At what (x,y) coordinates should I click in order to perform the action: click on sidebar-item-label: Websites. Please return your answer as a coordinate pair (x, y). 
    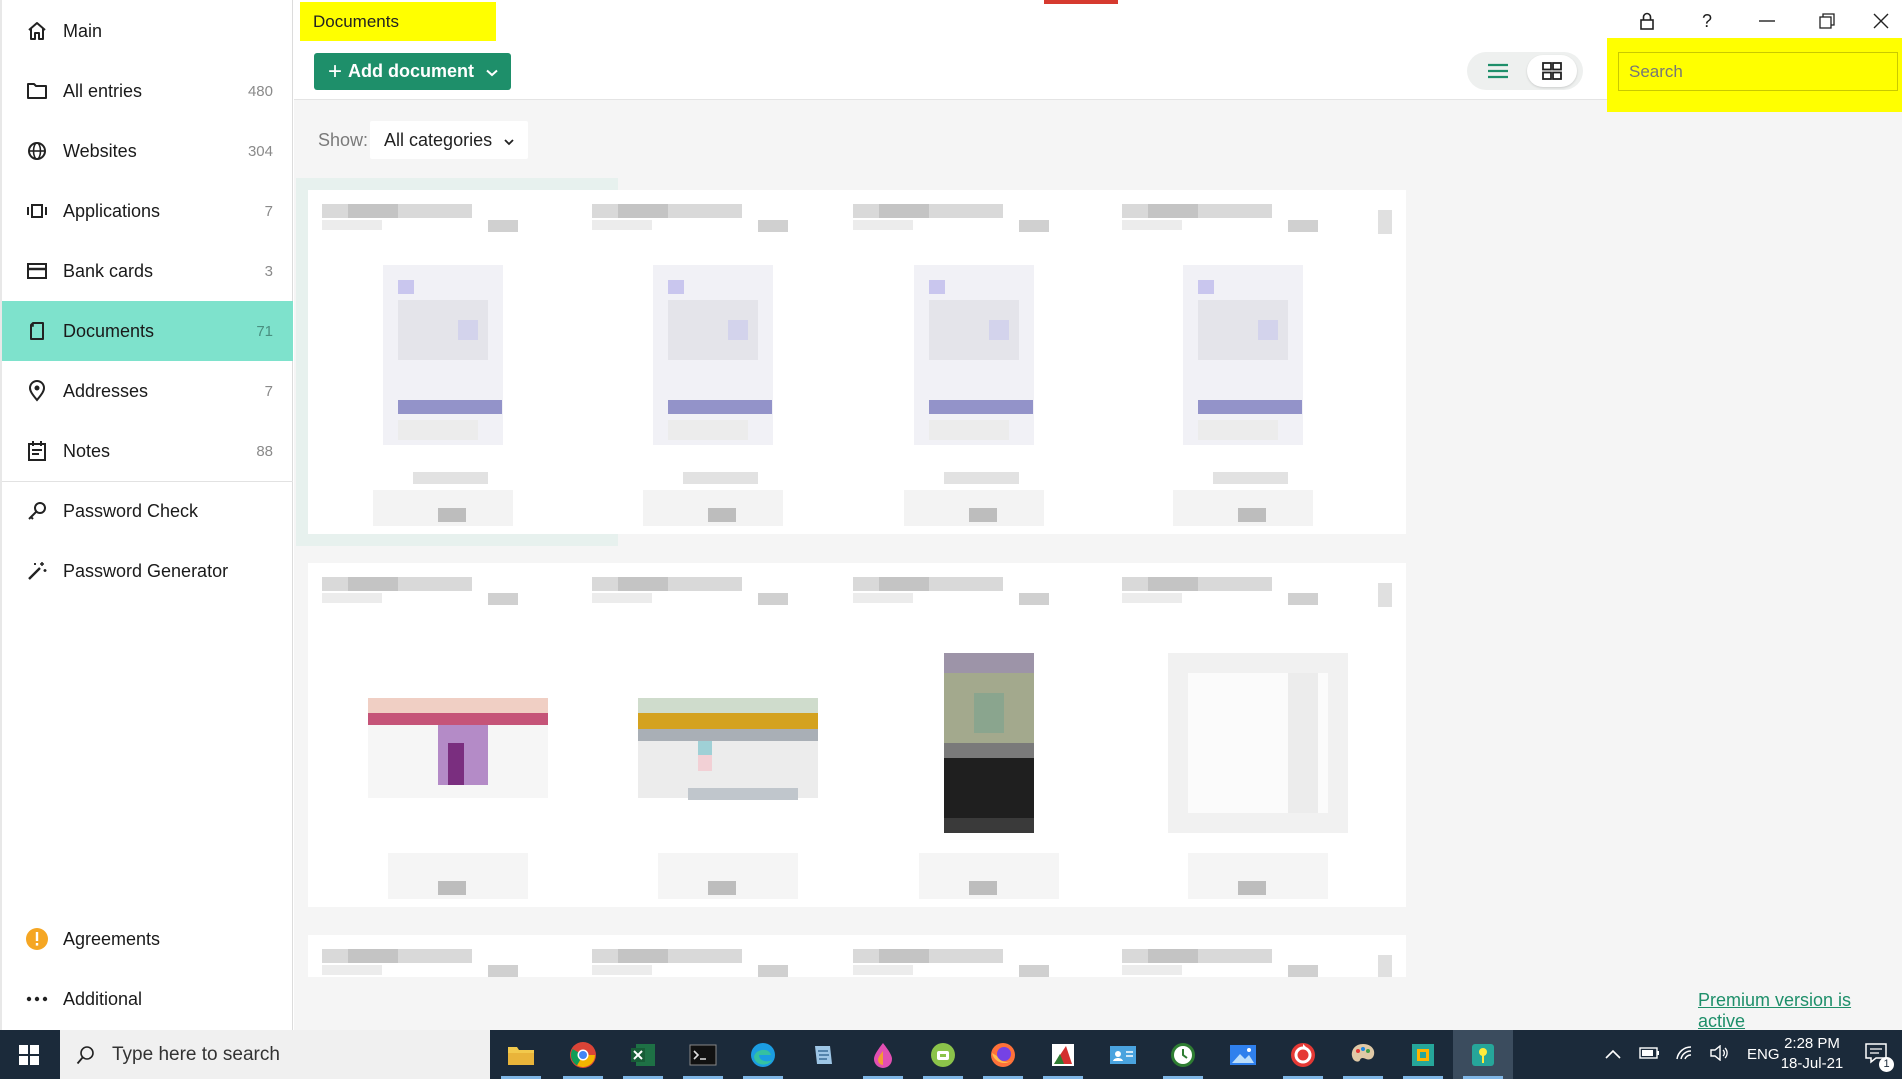
    Looking at the image, I should click on (100, 150).